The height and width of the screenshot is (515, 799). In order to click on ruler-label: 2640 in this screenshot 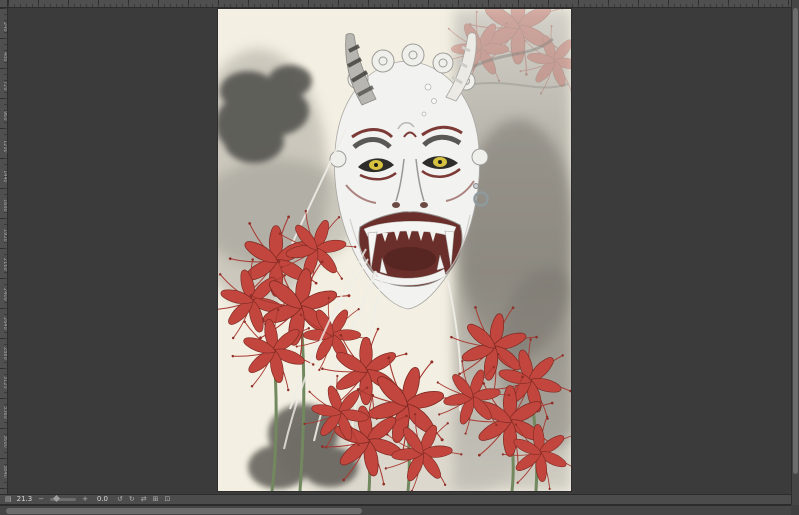, I will do `click(5, 323)`.